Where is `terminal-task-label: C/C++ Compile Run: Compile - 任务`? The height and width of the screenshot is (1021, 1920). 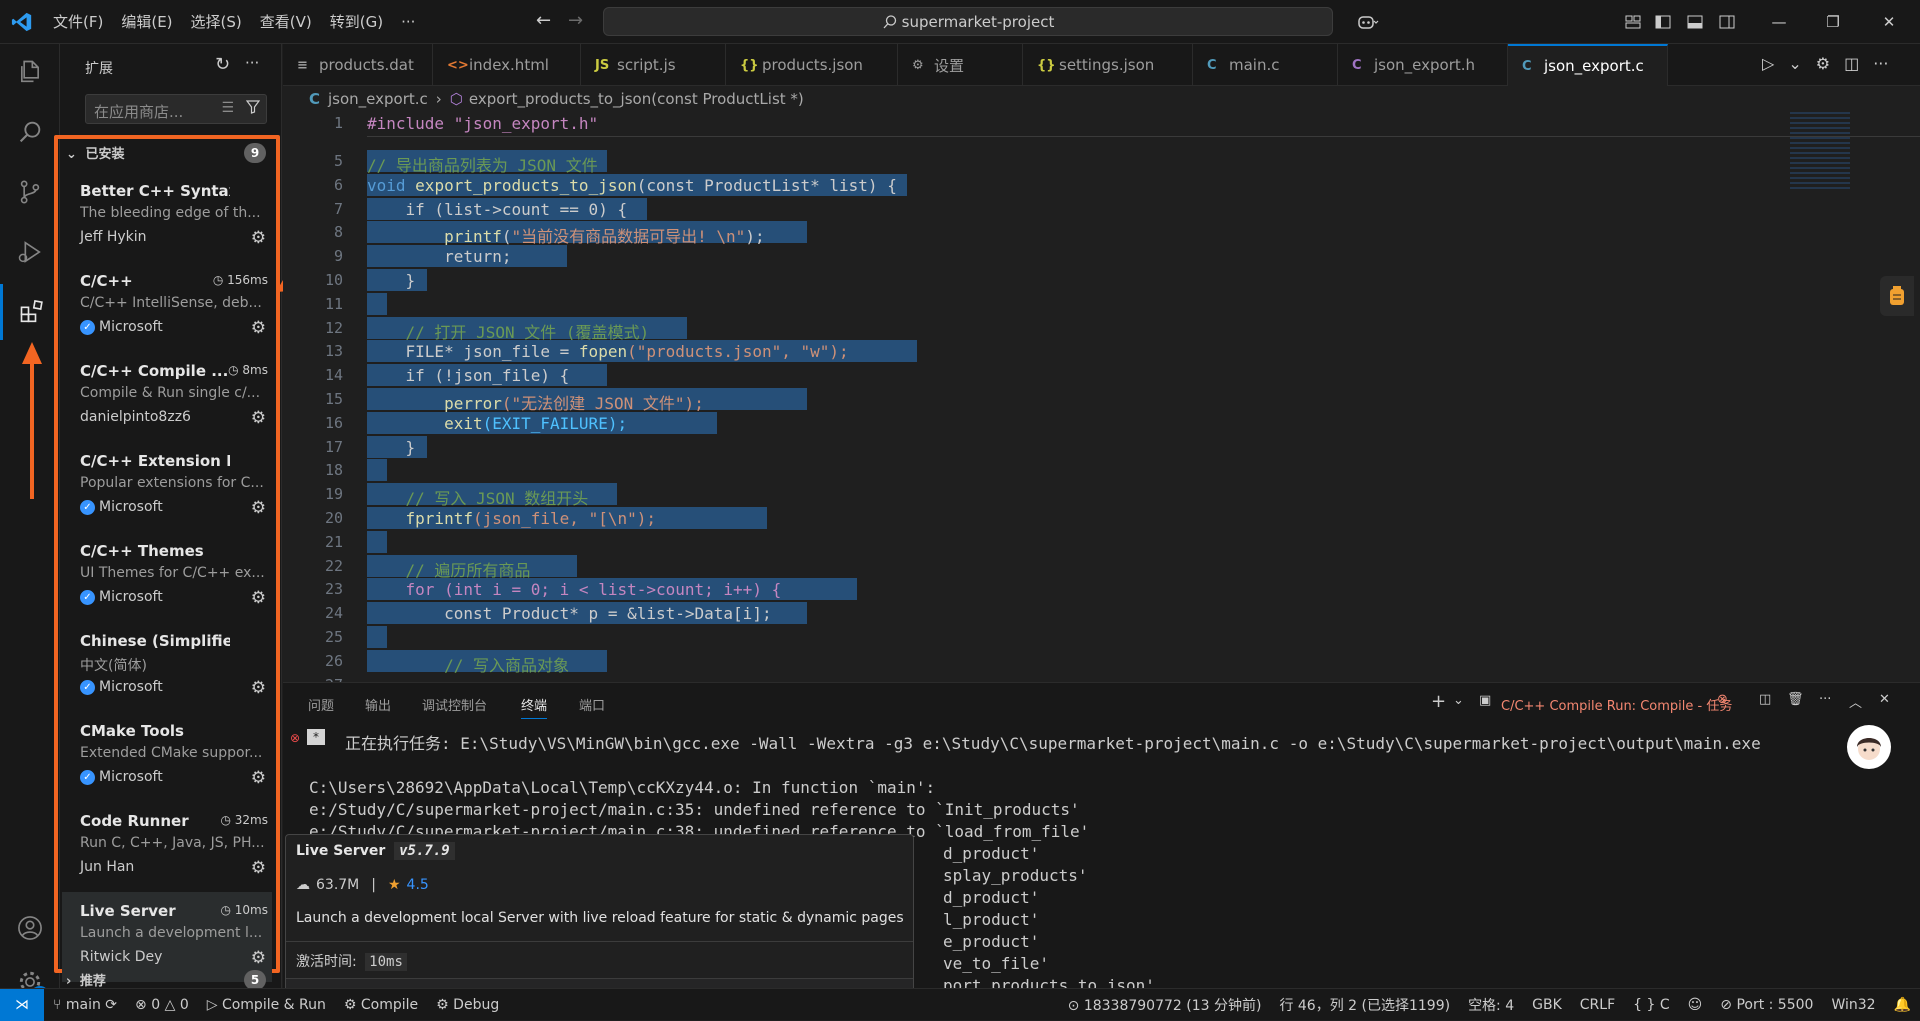 terminal-task-label: C/C++ Compile Run: Compile - 任务 is located at coordinates (1616, 704).